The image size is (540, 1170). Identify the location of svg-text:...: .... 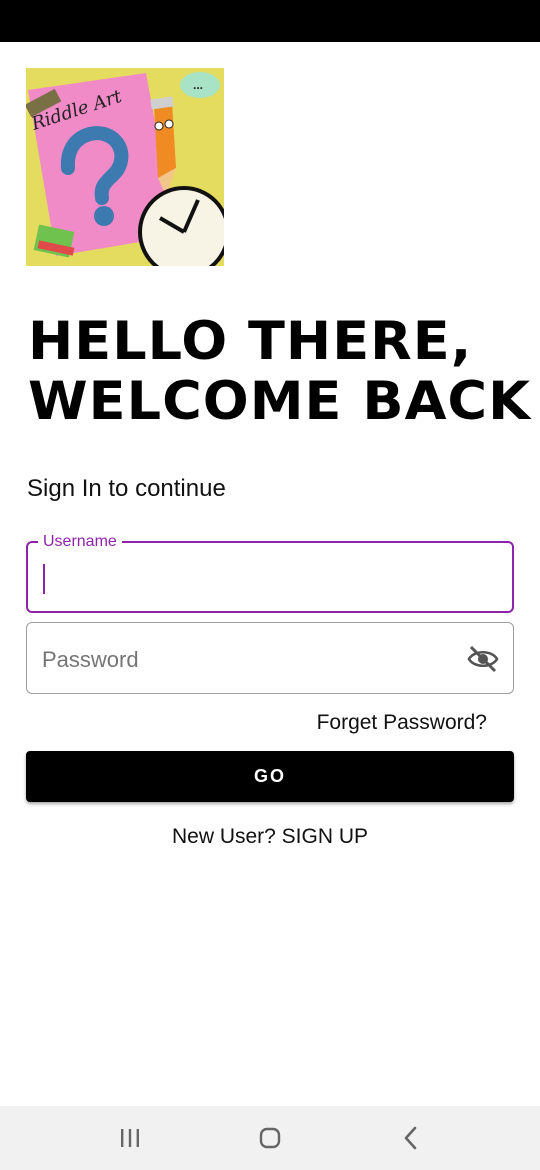
(198, 85).